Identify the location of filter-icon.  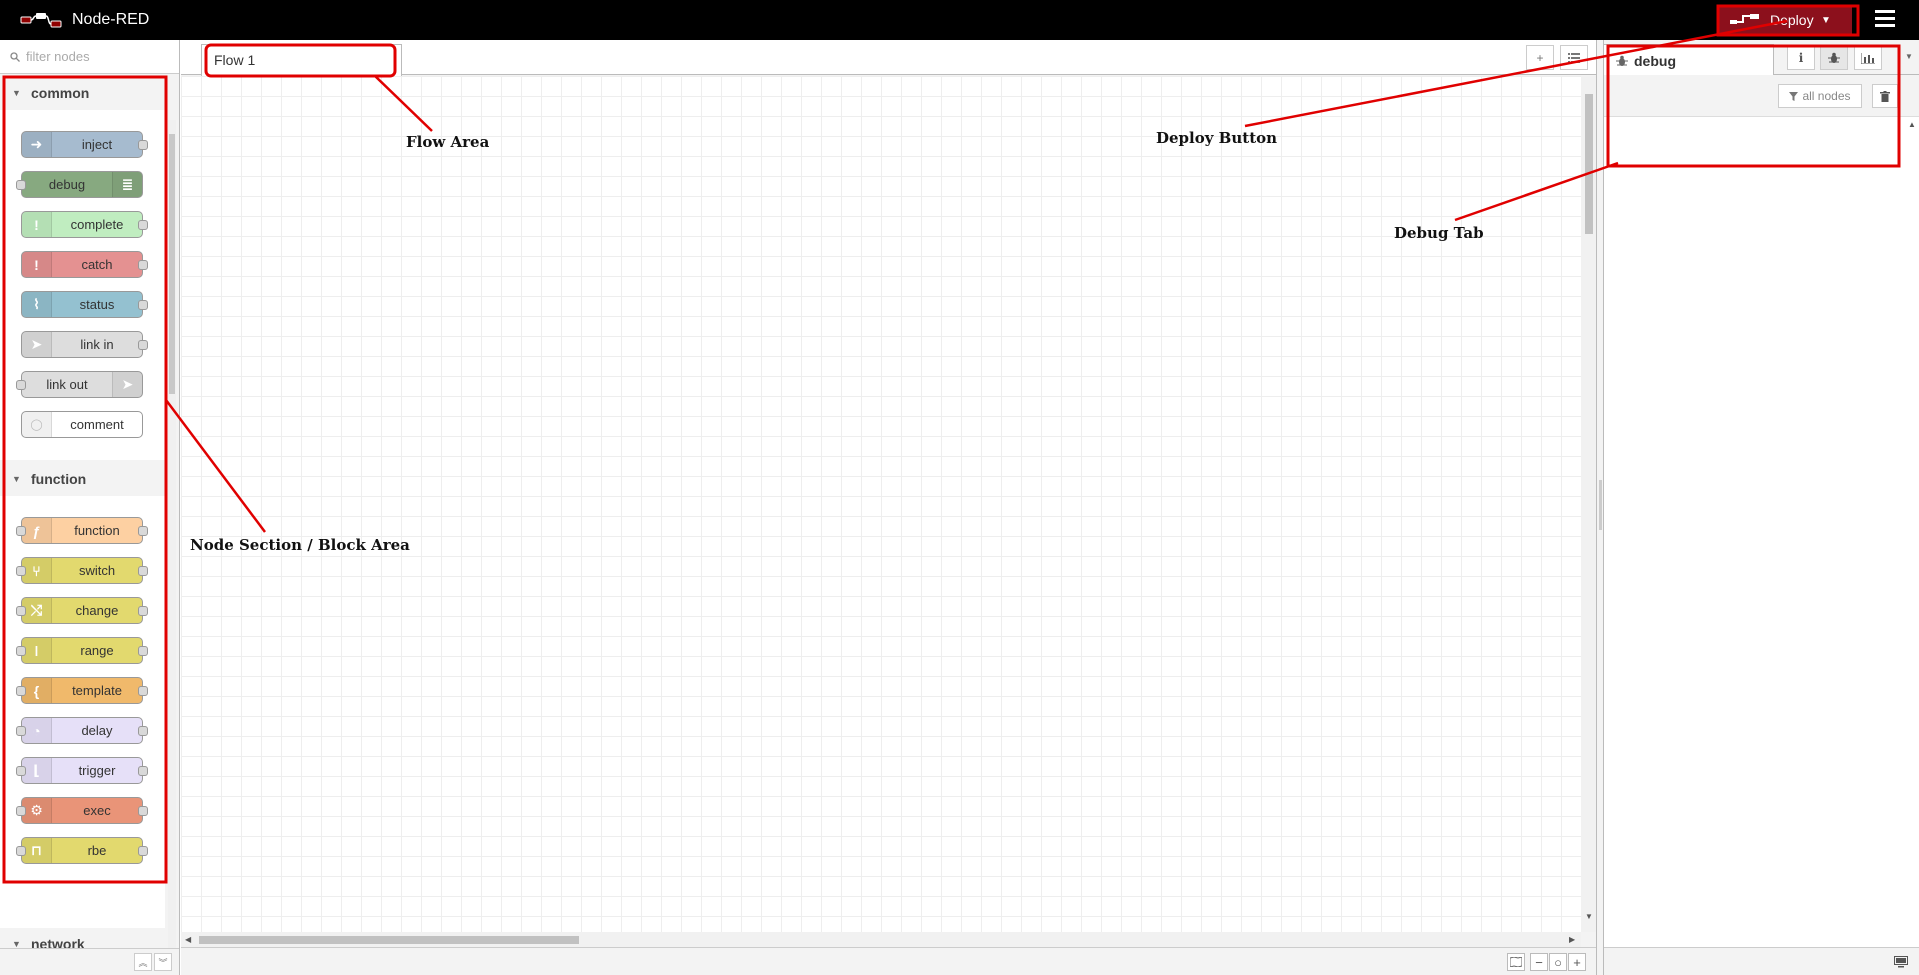
(1794, 96).